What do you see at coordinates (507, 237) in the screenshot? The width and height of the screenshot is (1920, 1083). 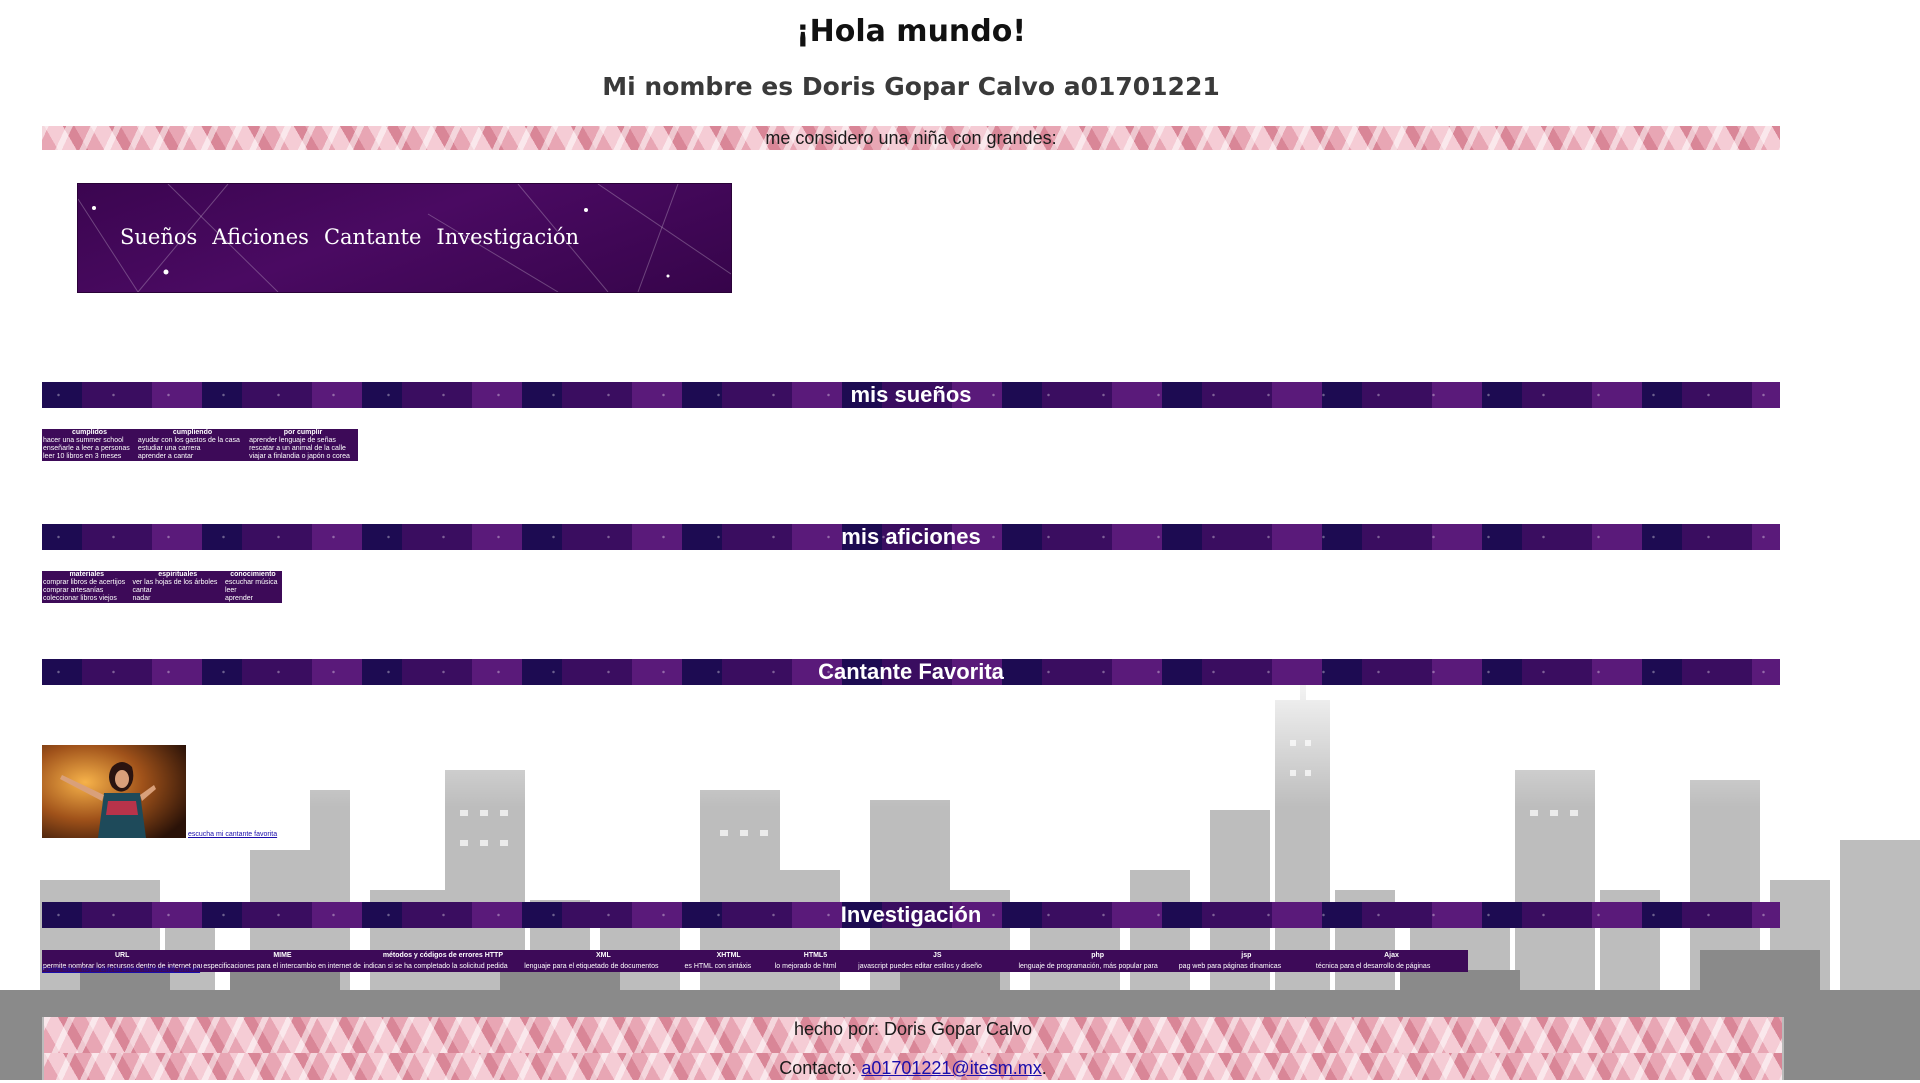 I see `nav-link-investigacion: Investigación` at bounding box center [507, 237].